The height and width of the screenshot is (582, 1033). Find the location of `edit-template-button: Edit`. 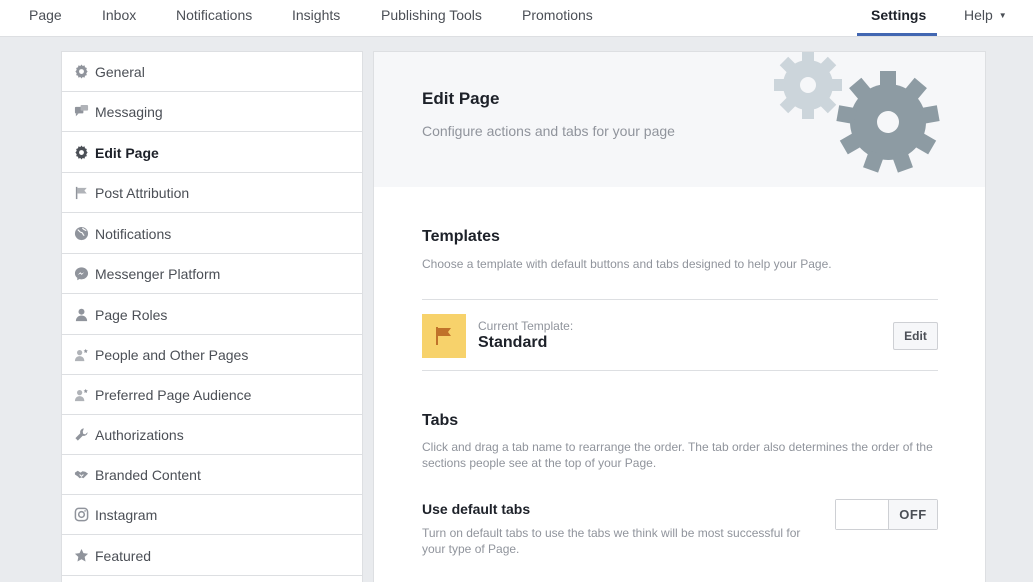

edit-template-button: Edit is located at coordinates (915, 336).